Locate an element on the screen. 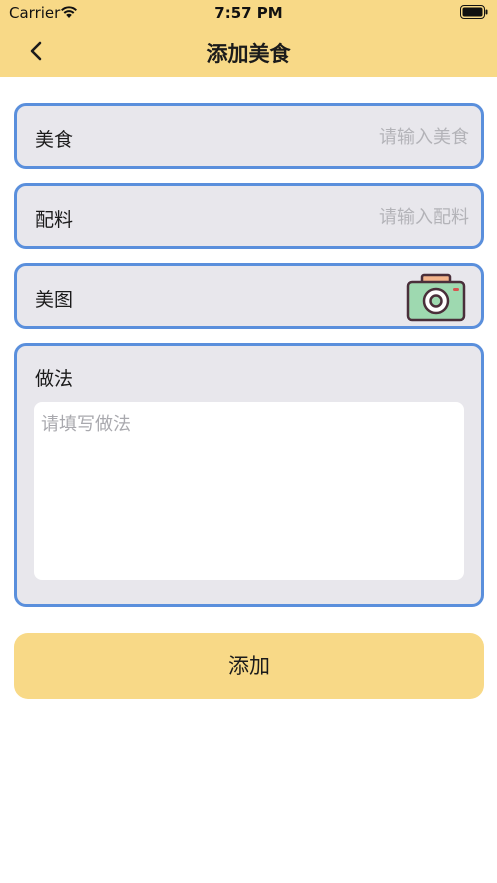 The width and height of the screenshot is (497, 883). food-label: 美食 is located at coordinates (54, 140).